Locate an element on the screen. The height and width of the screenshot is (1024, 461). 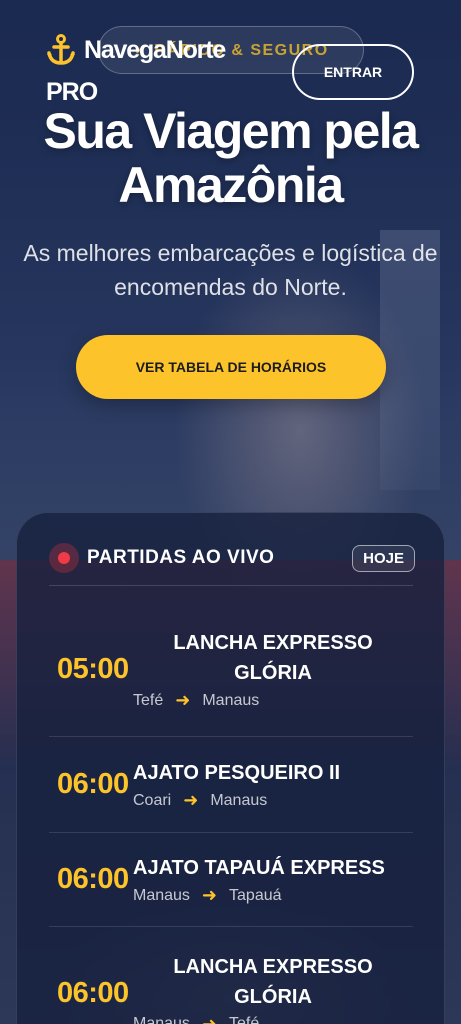
route-origin: Coari is located at coordinates (152, 800).